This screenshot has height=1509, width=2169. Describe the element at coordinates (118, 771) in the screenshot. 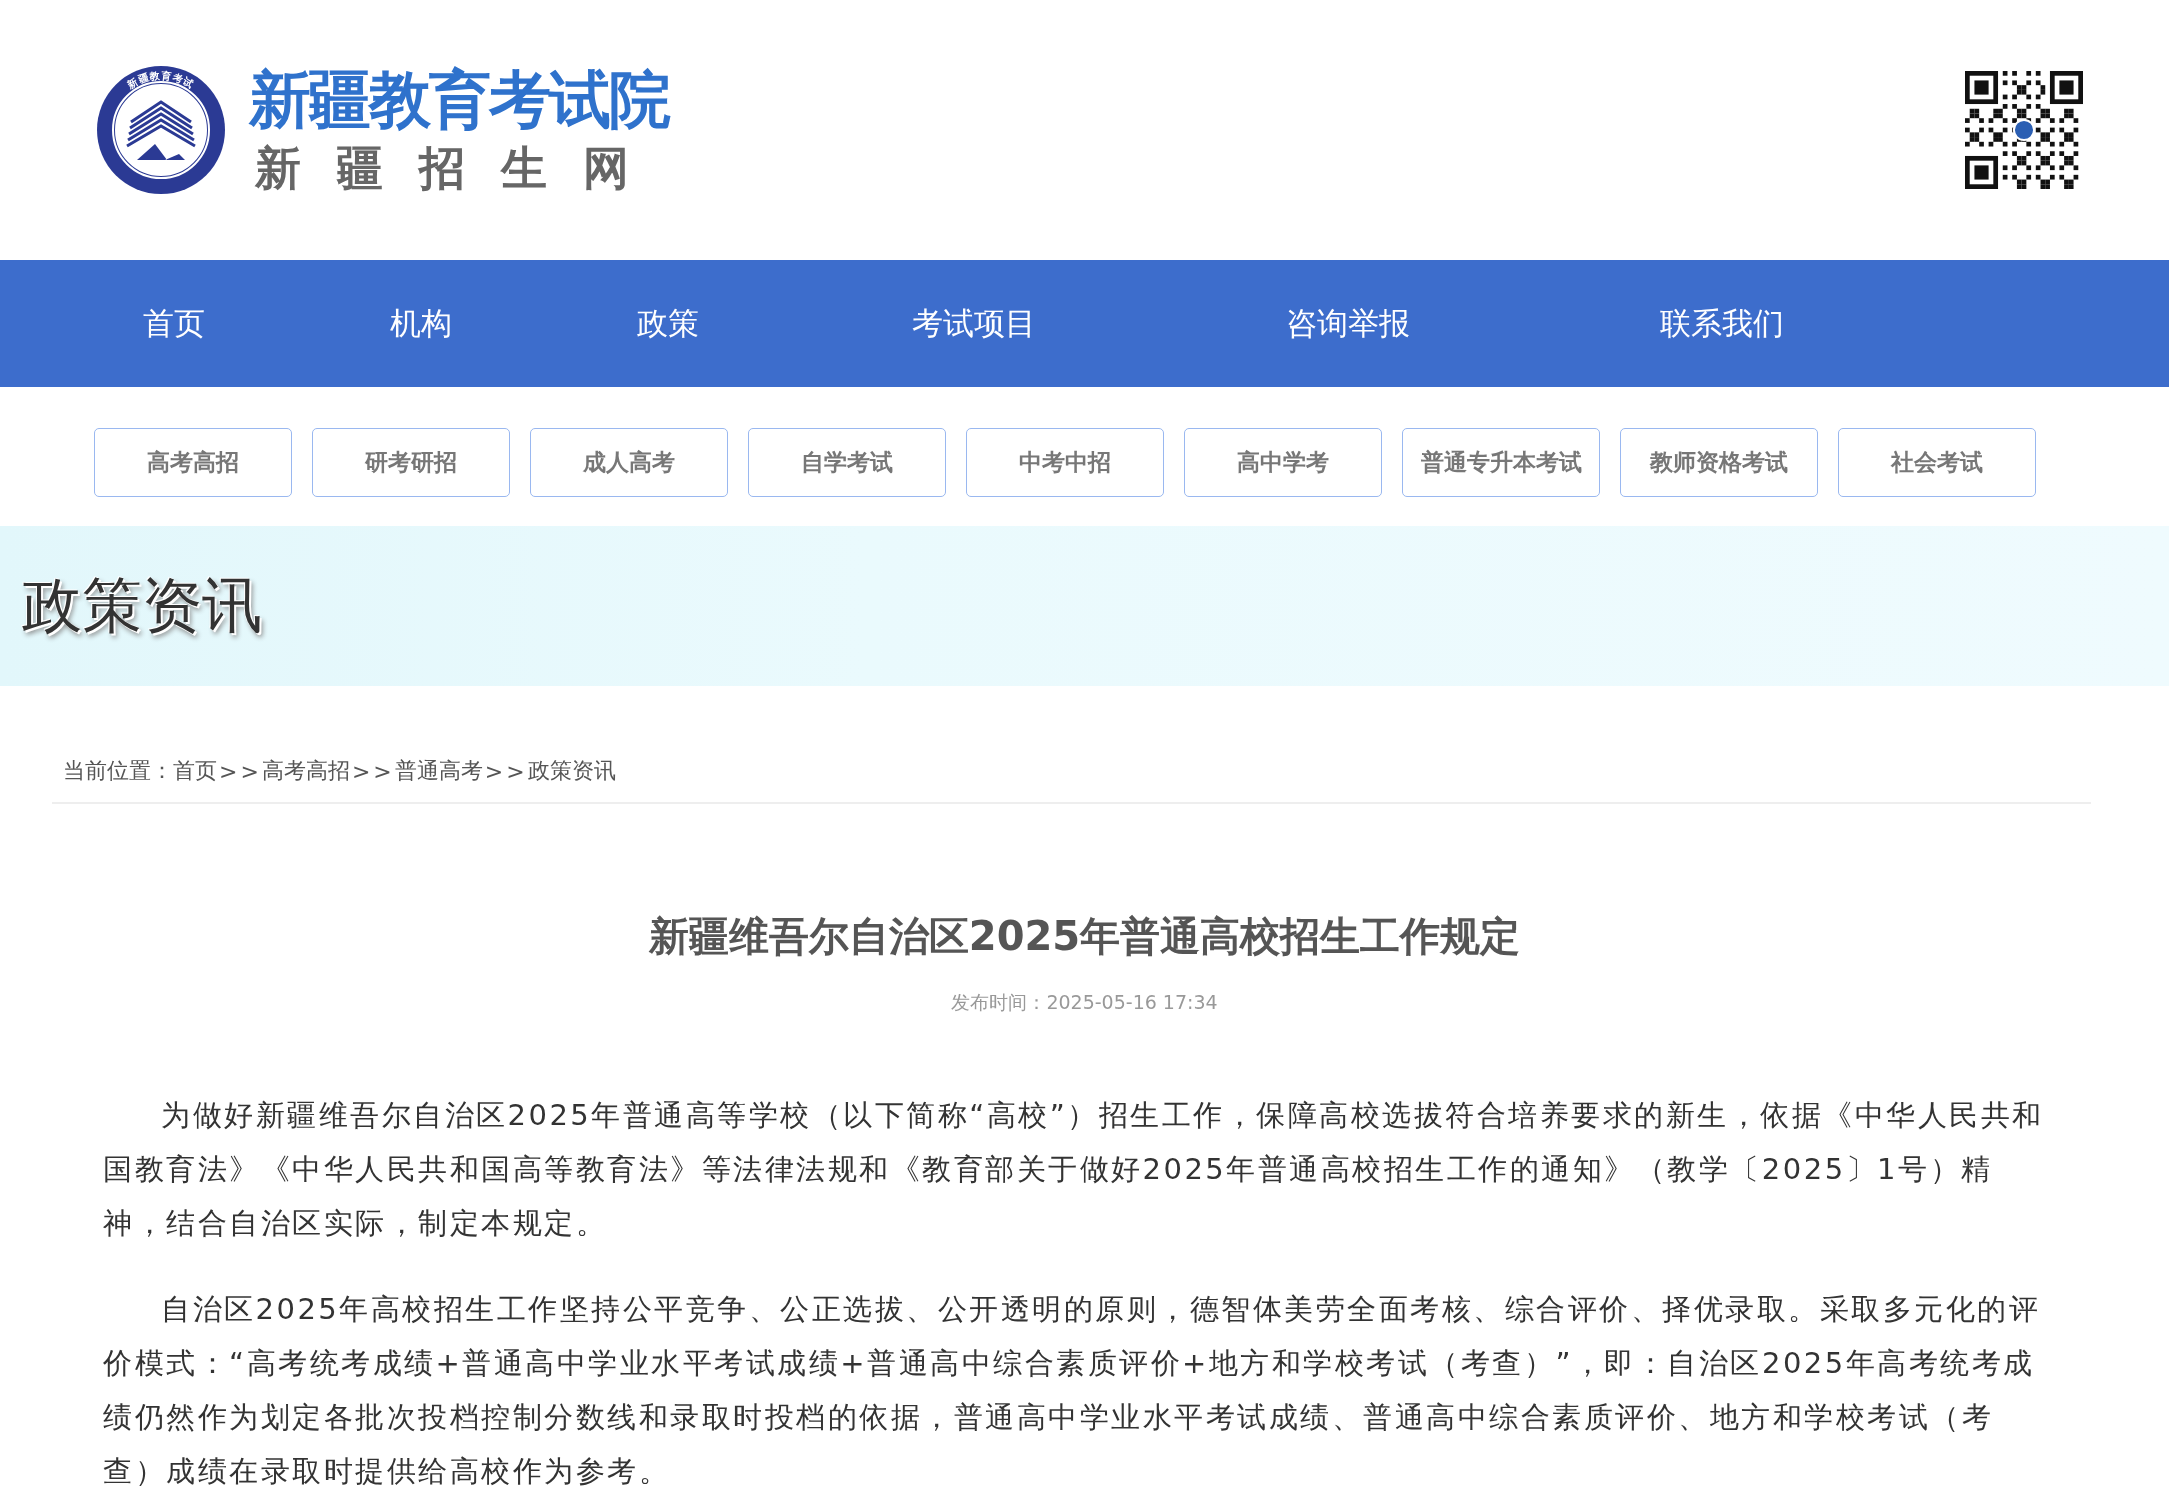

I see `breadcrumb-label: 当前位置：` at that location.